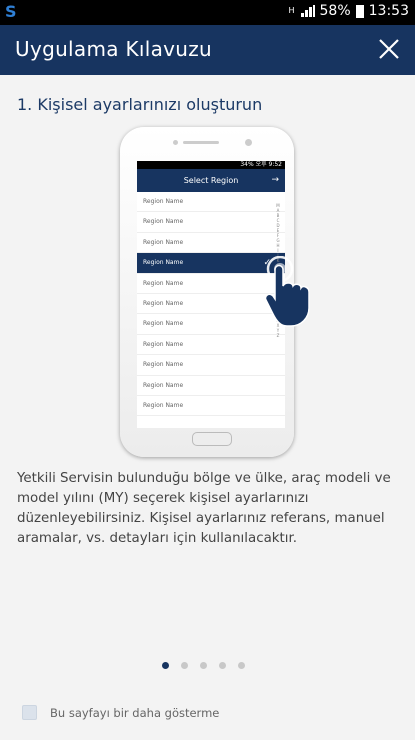 The width and height of the screenshot is (415, 740). What do you see at coordinates (114, 49) in the screenshot?
I see `page-title: Uygulama Kılavuzu` at bounding box center [114, 49].